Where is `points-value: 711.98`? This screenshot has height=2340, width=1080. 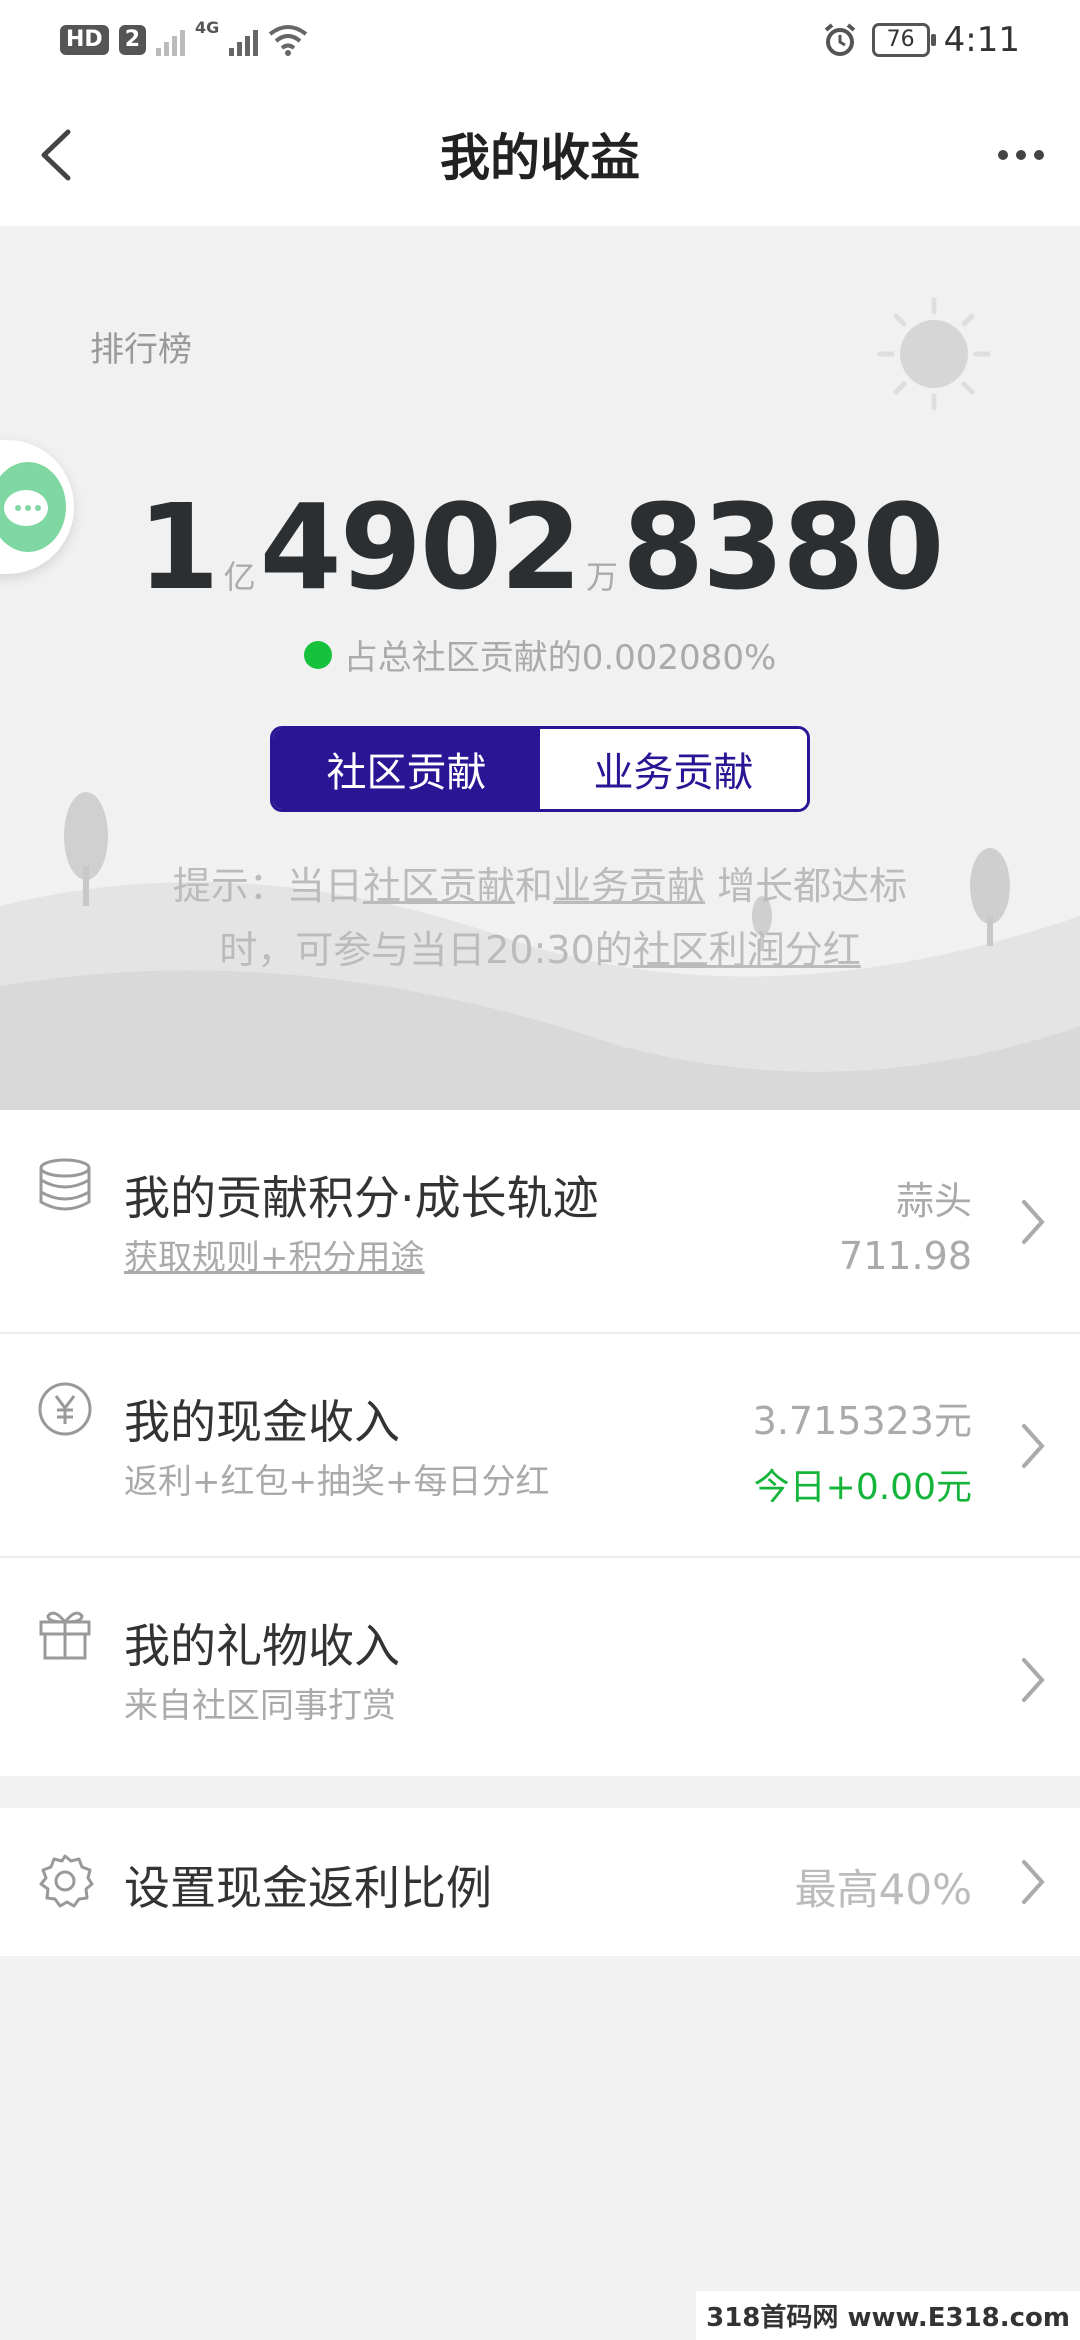 points-value: 711.98 is located at coordinates (905, 1256).